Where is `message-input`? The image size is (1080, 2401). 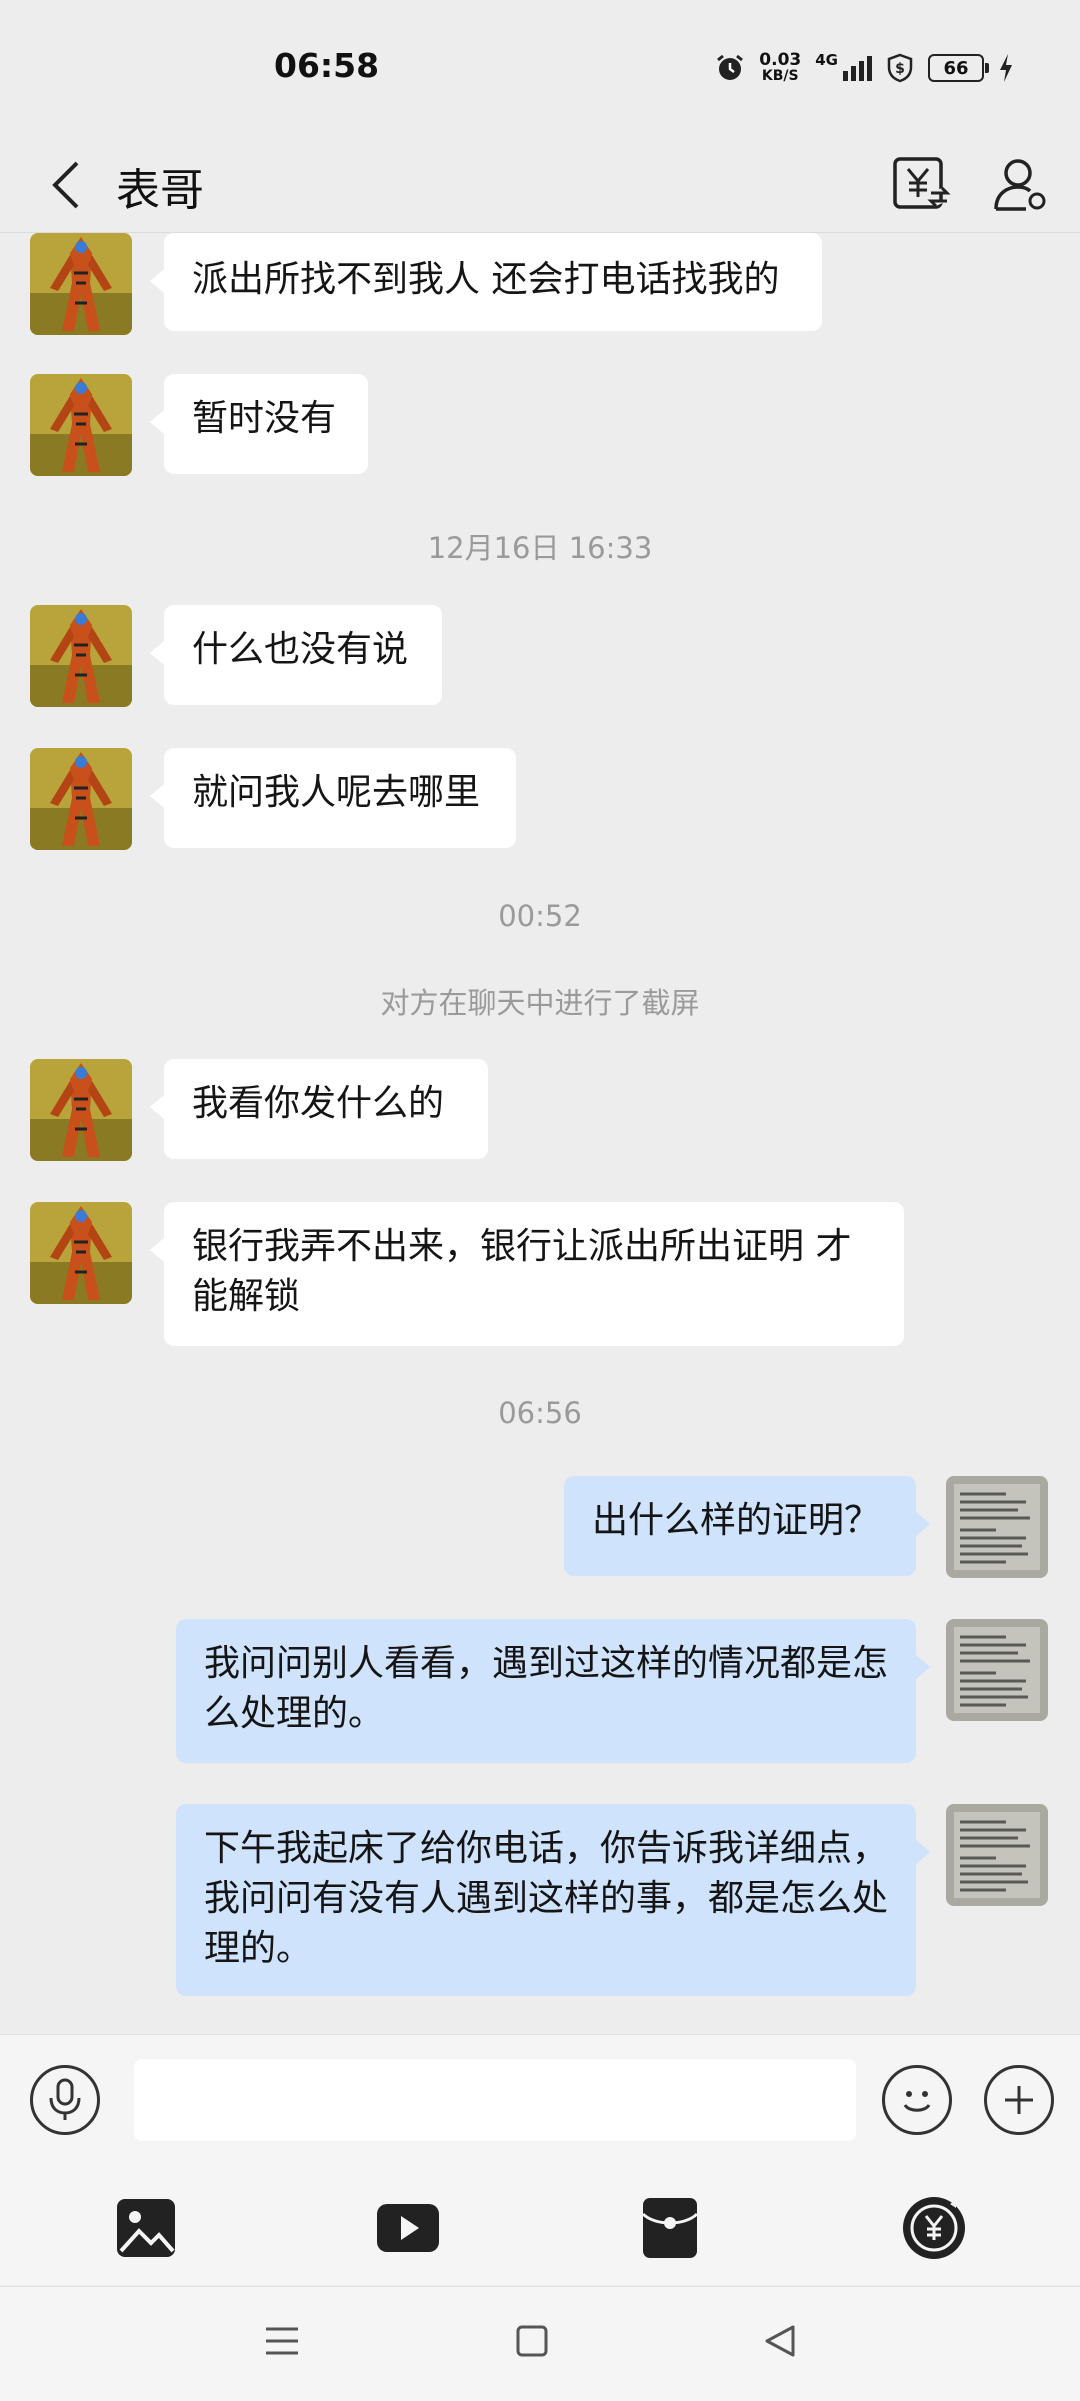
message-input is located at coordinates (495, 2100).